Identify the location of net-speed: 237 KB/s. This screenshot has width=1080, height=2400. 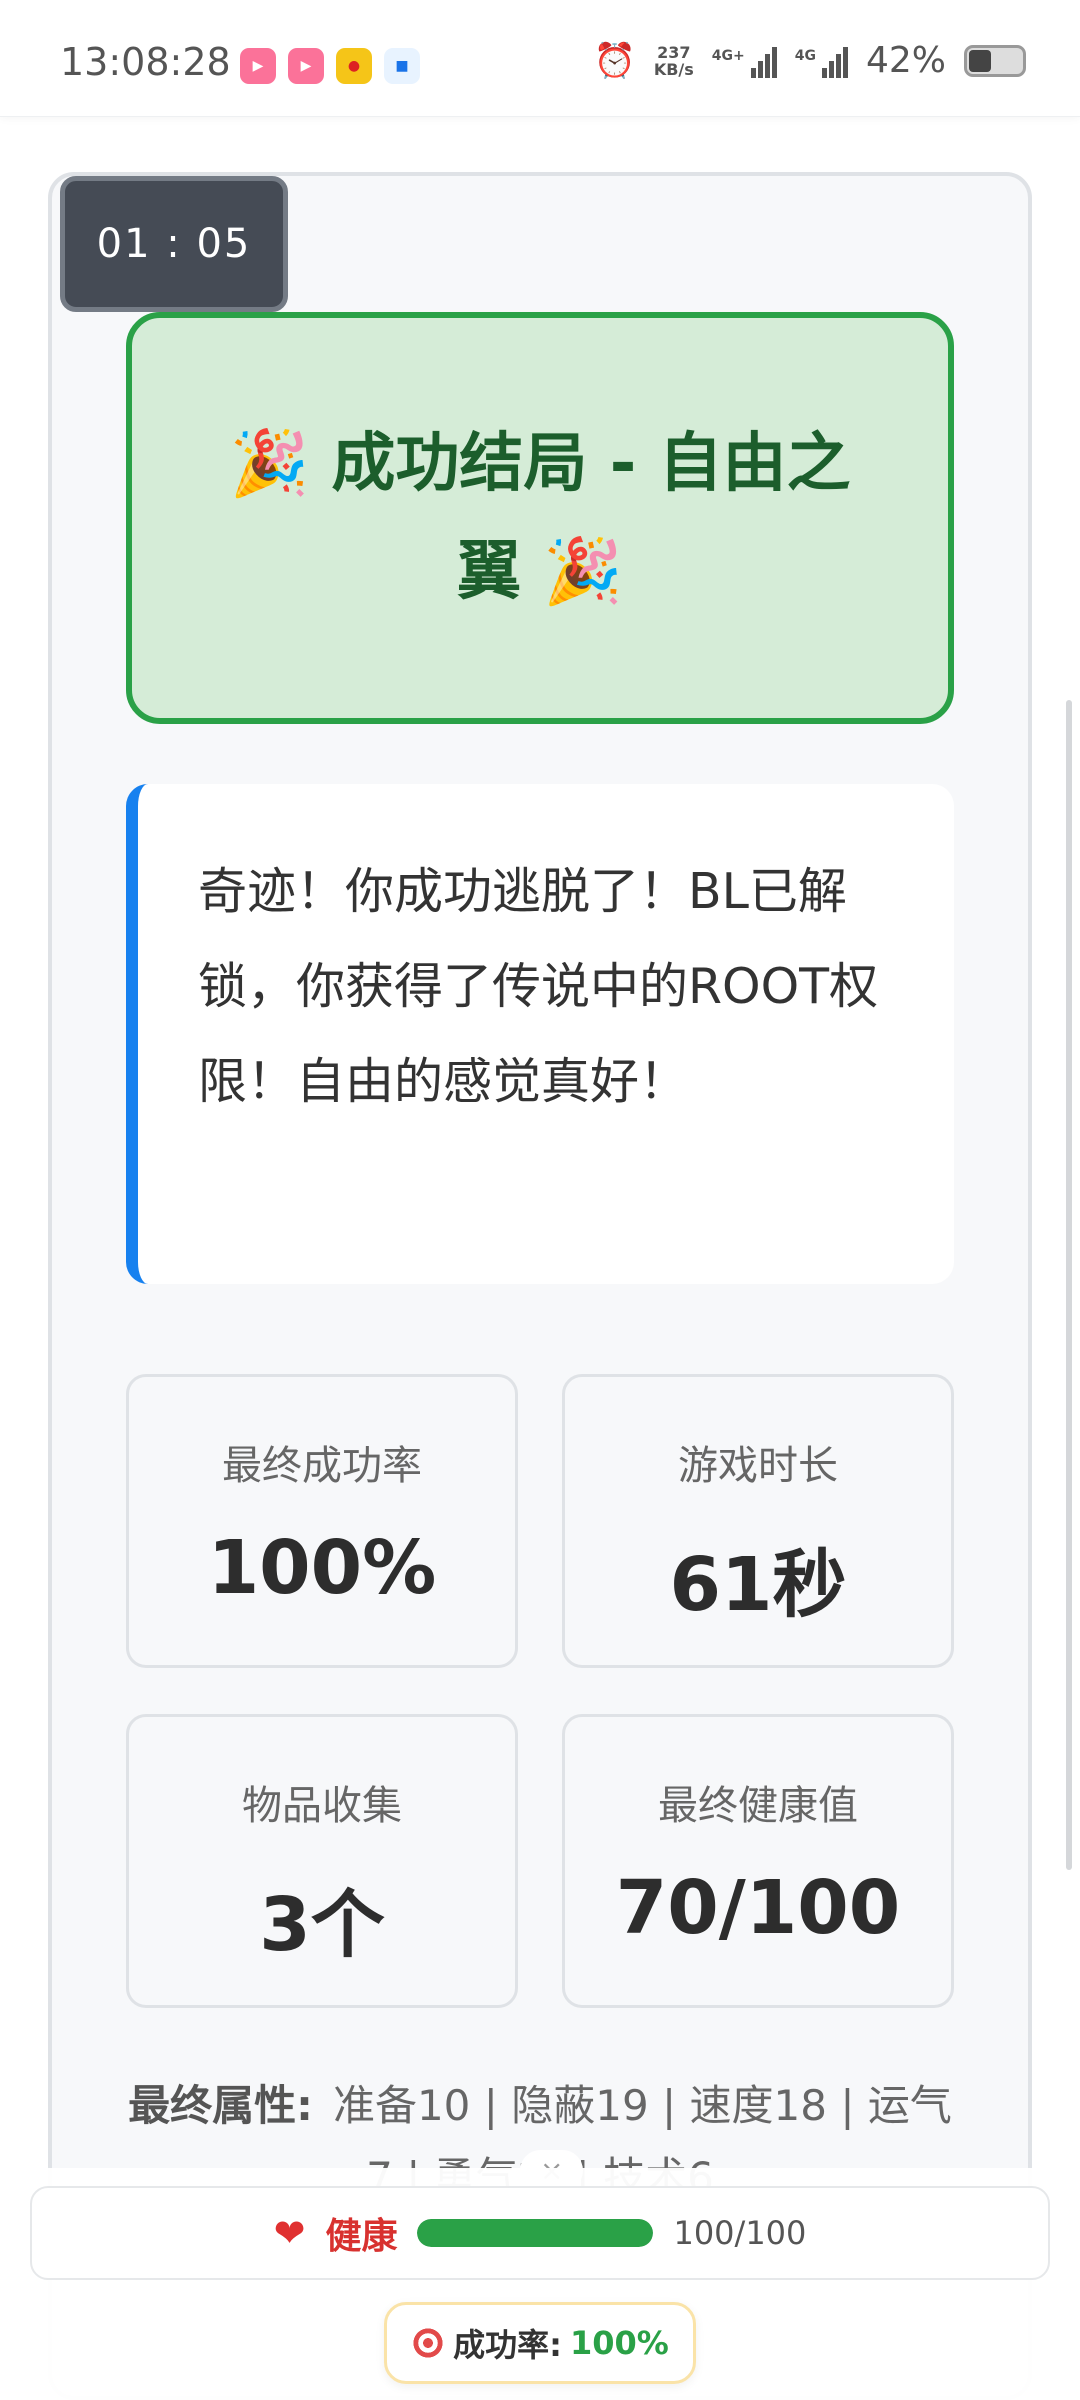
(674, 61).